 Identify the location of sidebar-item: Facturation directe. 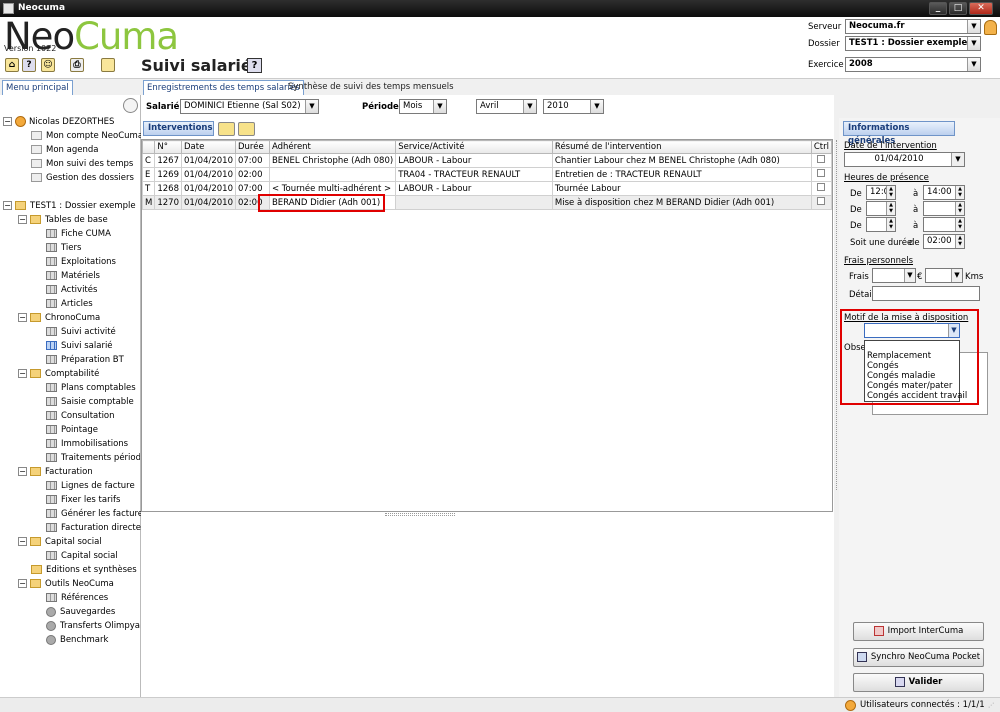
(93, 528).